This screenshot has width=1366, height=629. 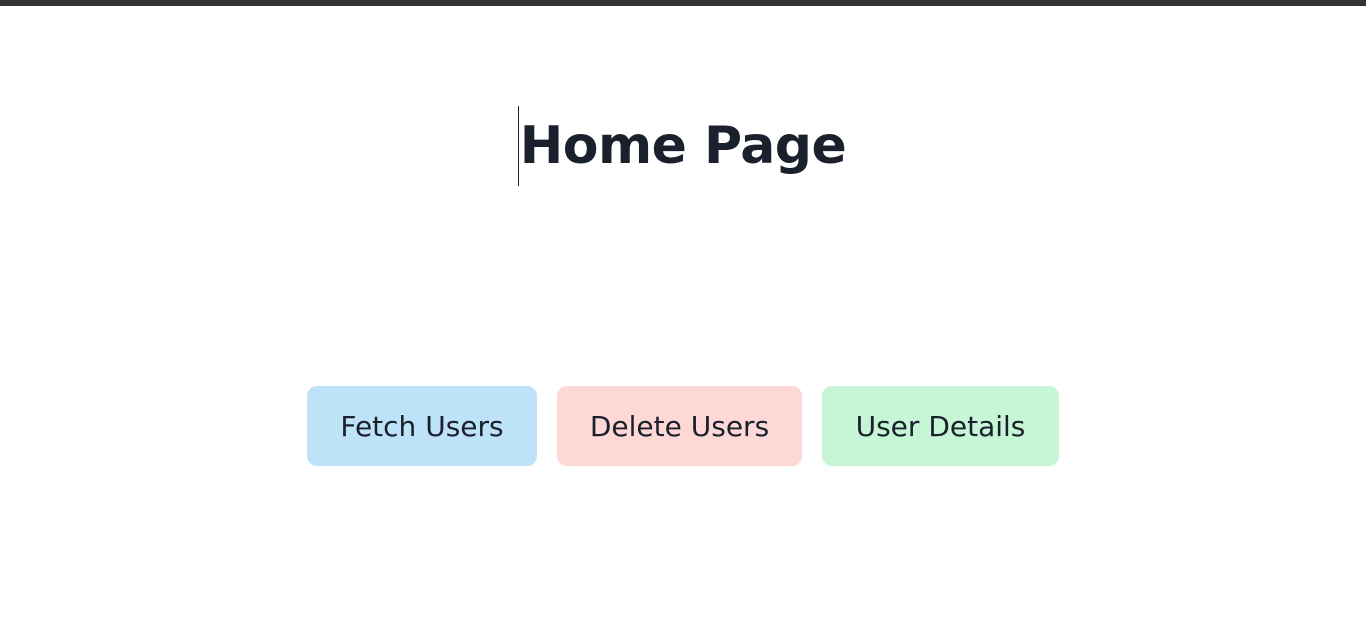 I want to click on delete-users-button: Delete Users, so click(x=679, y=426).